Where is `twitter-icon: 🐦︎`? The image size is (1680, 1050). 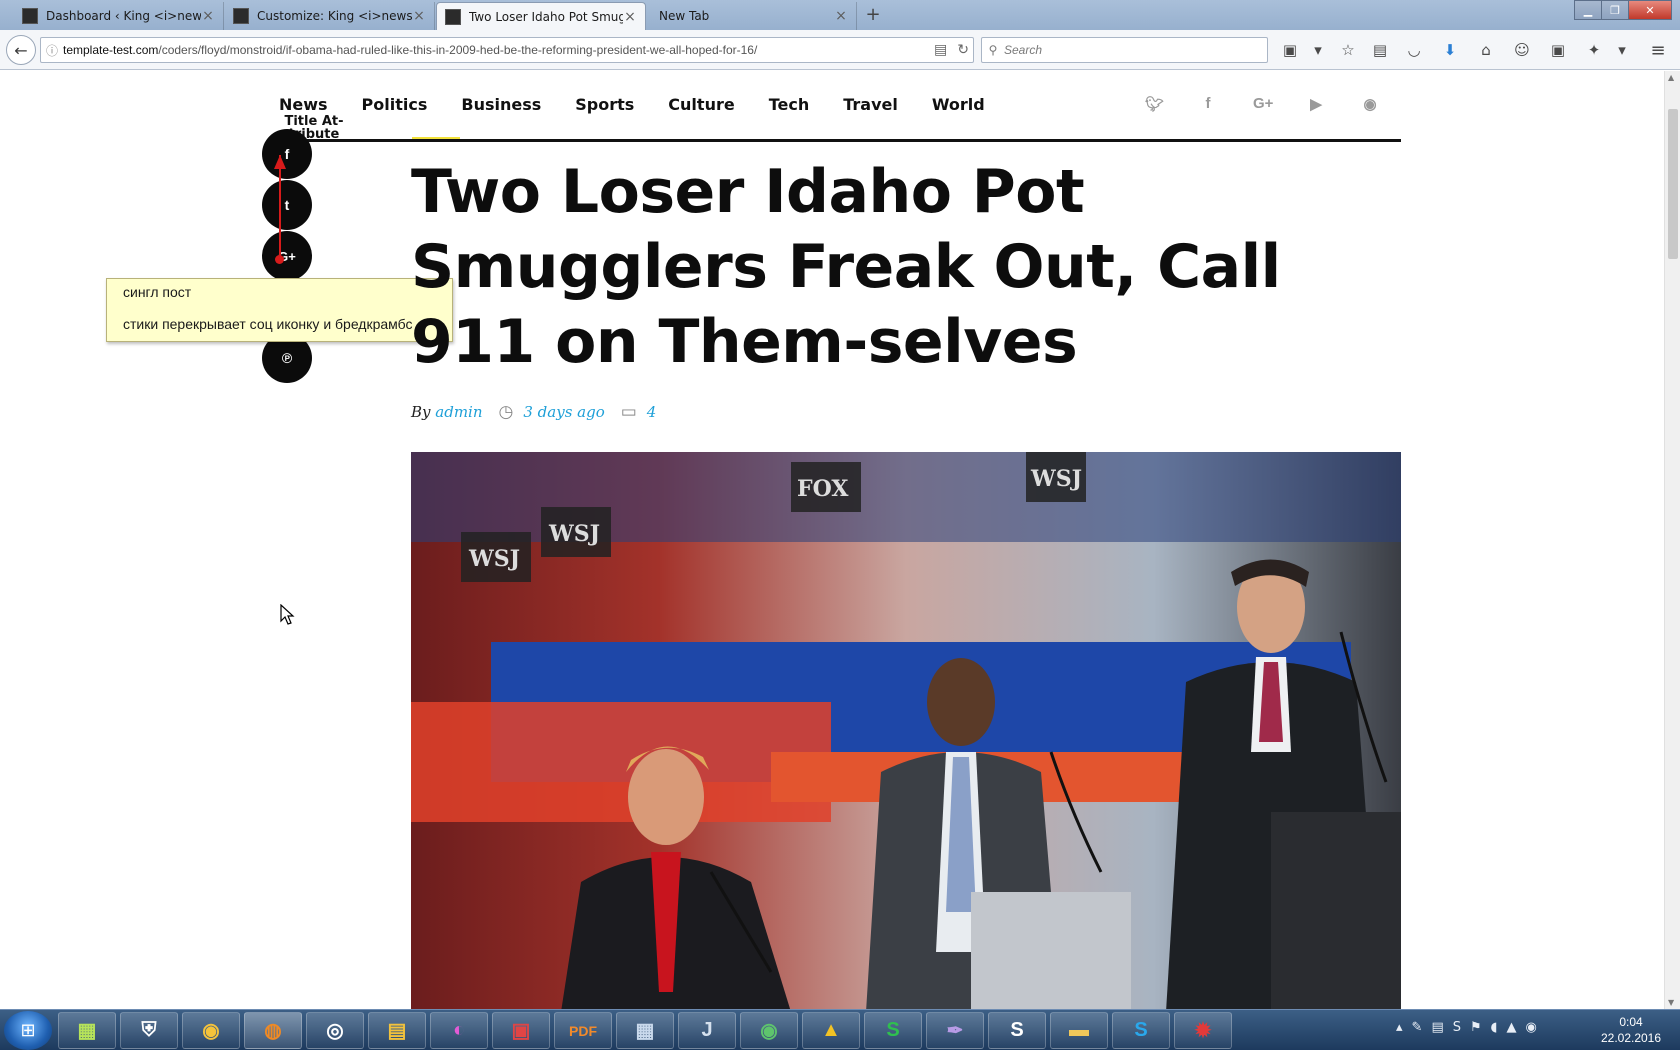 twitter-icon: 🐦︎ is located at coordinates (1154, 104).